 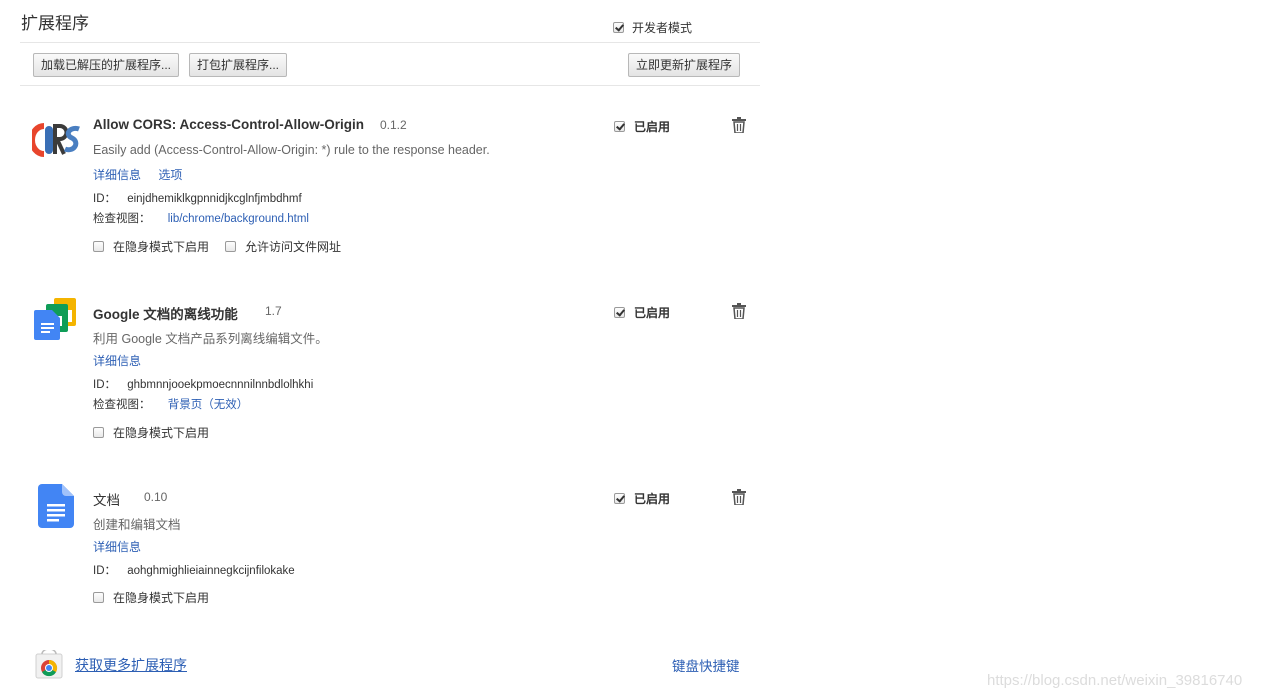 I want to click on developer-mode-checkbox, so click(x=618, y=27).